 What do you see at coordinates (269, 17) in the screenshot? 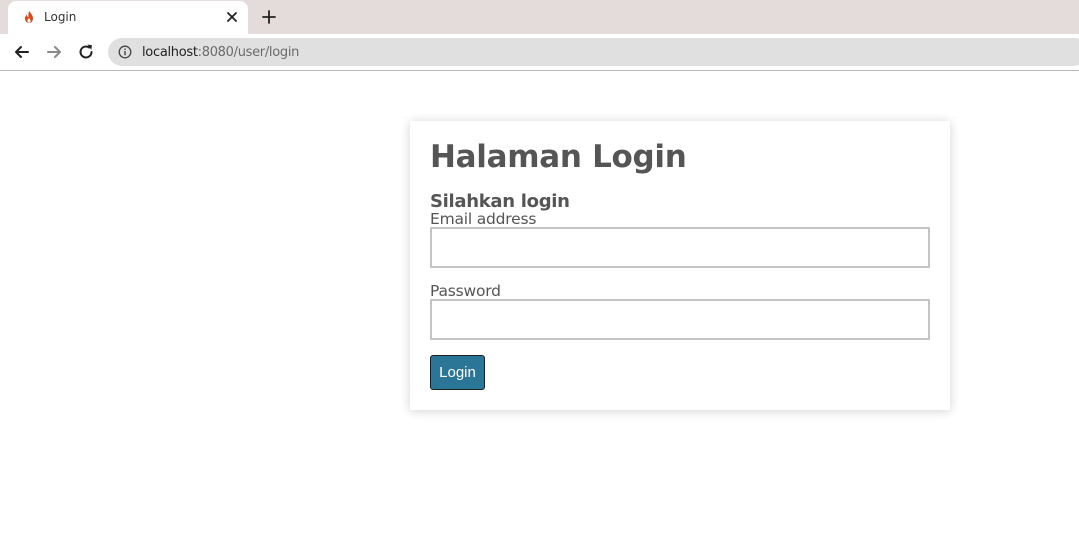
I see `new-tab-icon` at bounding box center [269, 17].